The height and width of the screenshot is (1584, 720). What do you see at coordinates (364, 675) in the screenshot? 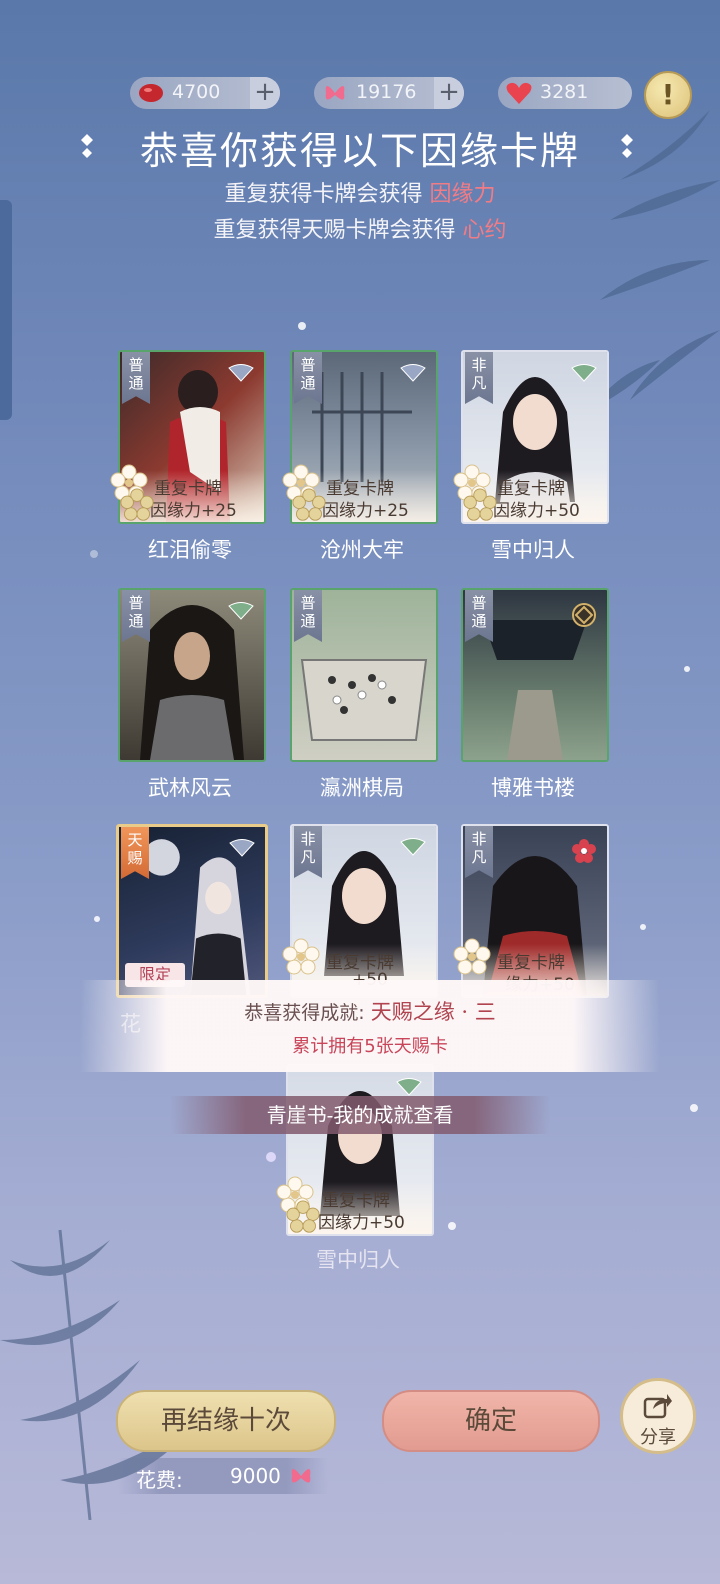
I see `card-5: 普通` at bounding box center [364, 675].